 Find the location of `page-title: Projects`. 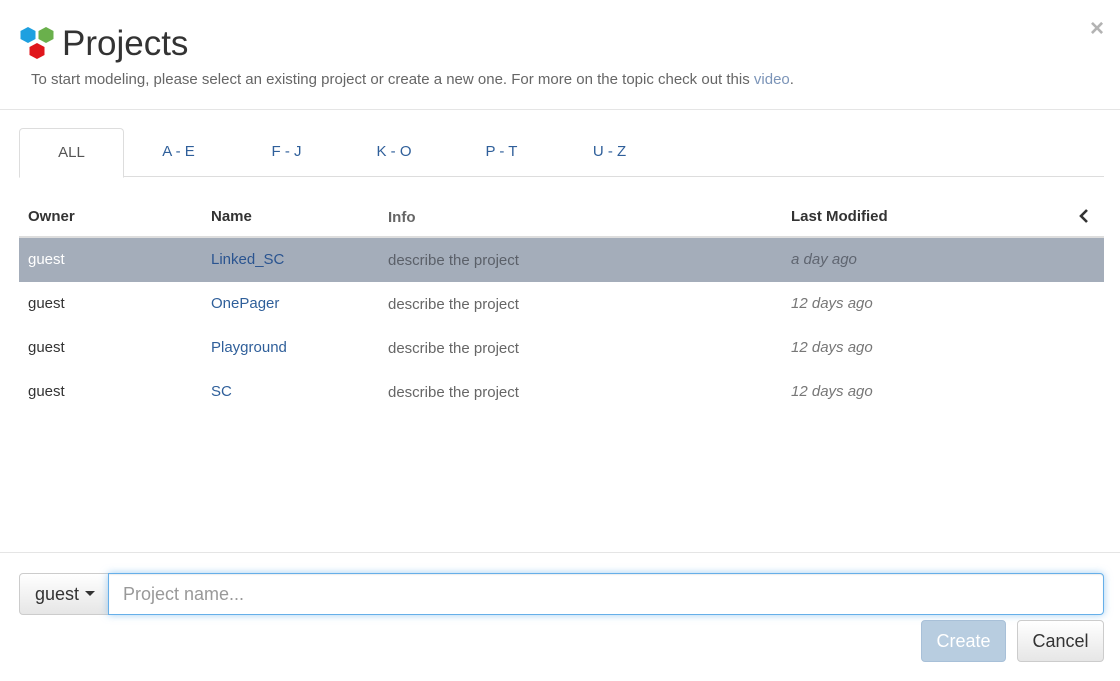

page-title: Projects is located at coordinates (125, 43).